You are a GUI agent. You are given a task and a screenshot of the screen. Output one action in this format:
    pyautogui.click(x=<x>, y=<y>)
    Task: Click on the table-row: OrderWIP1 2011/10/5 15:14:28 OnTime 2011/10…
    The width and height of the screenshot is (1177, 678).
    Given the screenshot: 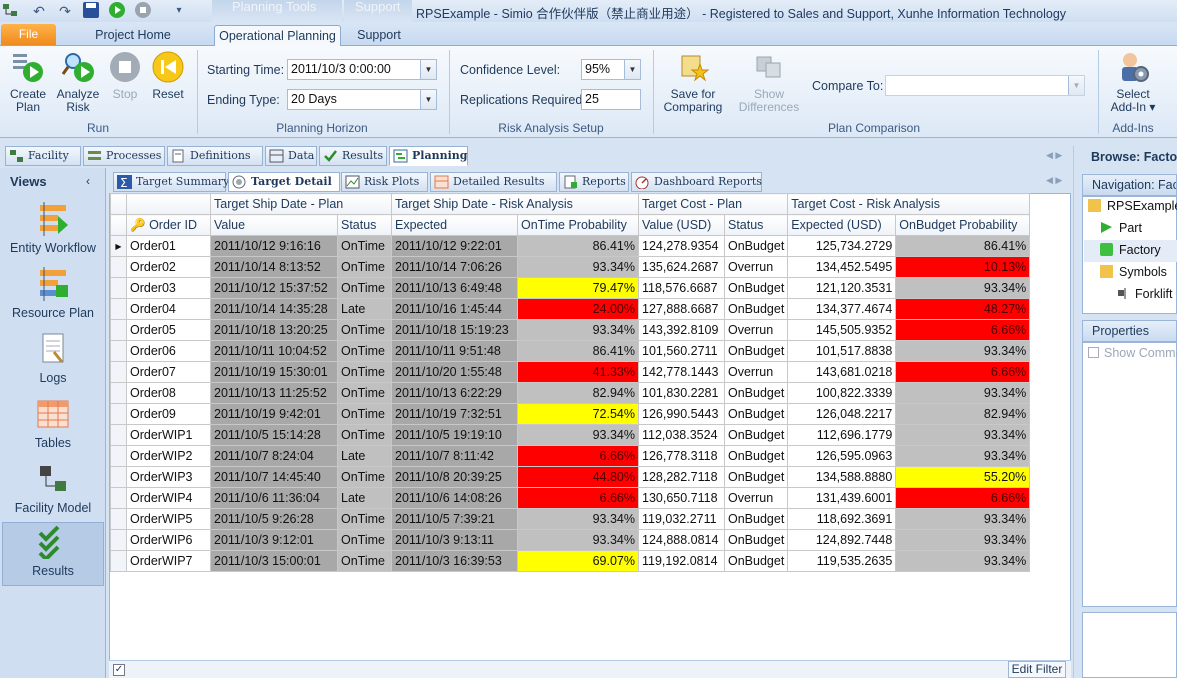 What is the action you would take?
    pyautogui.click(x=570, y=435)
    